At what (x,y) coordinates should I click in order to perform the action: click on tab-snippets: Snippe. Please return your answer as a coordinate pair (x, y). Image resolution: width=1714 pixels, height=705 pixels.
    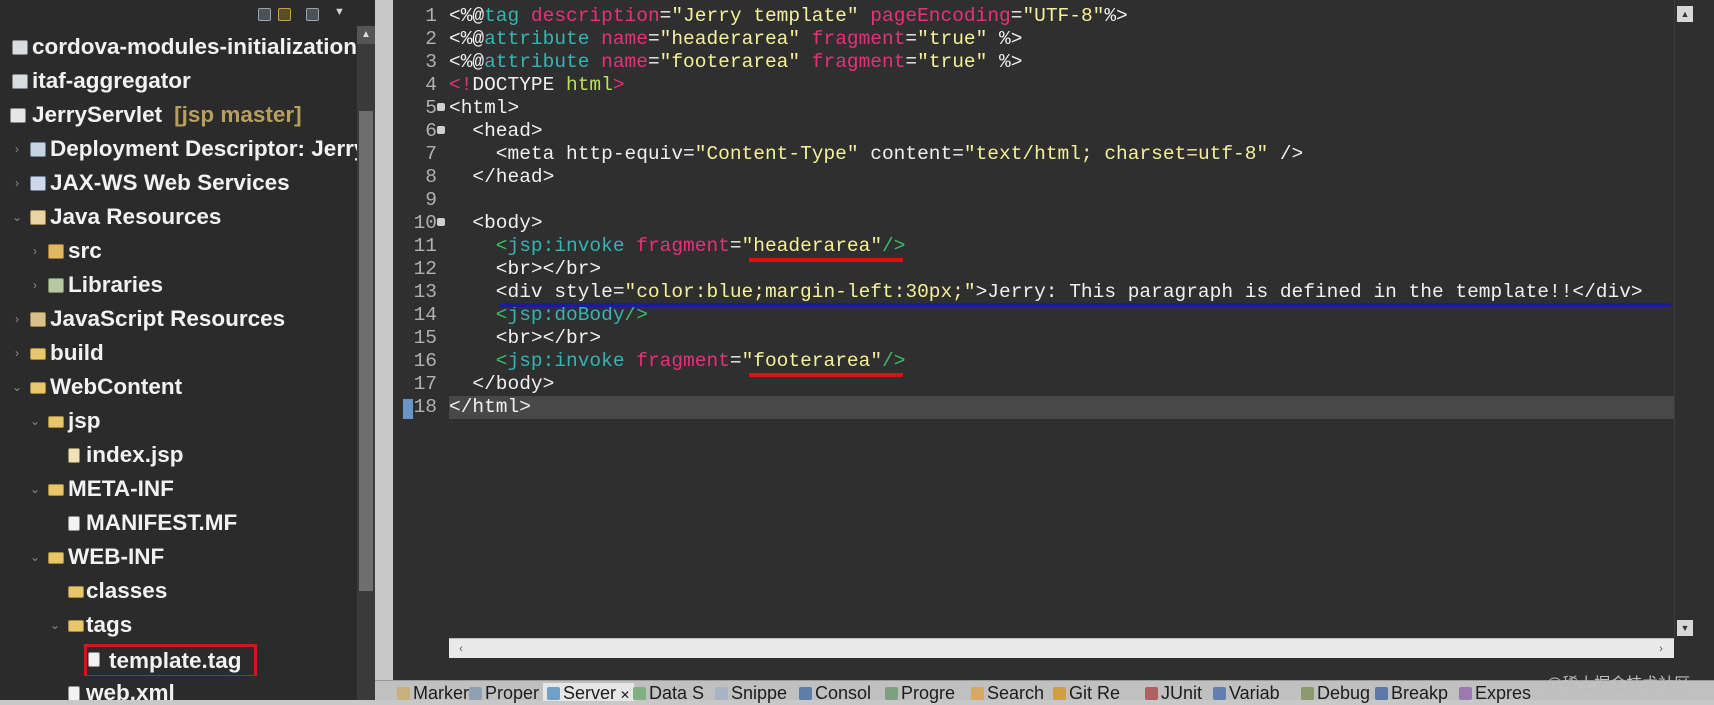
    Looking at the image, I should click on (751, 693).